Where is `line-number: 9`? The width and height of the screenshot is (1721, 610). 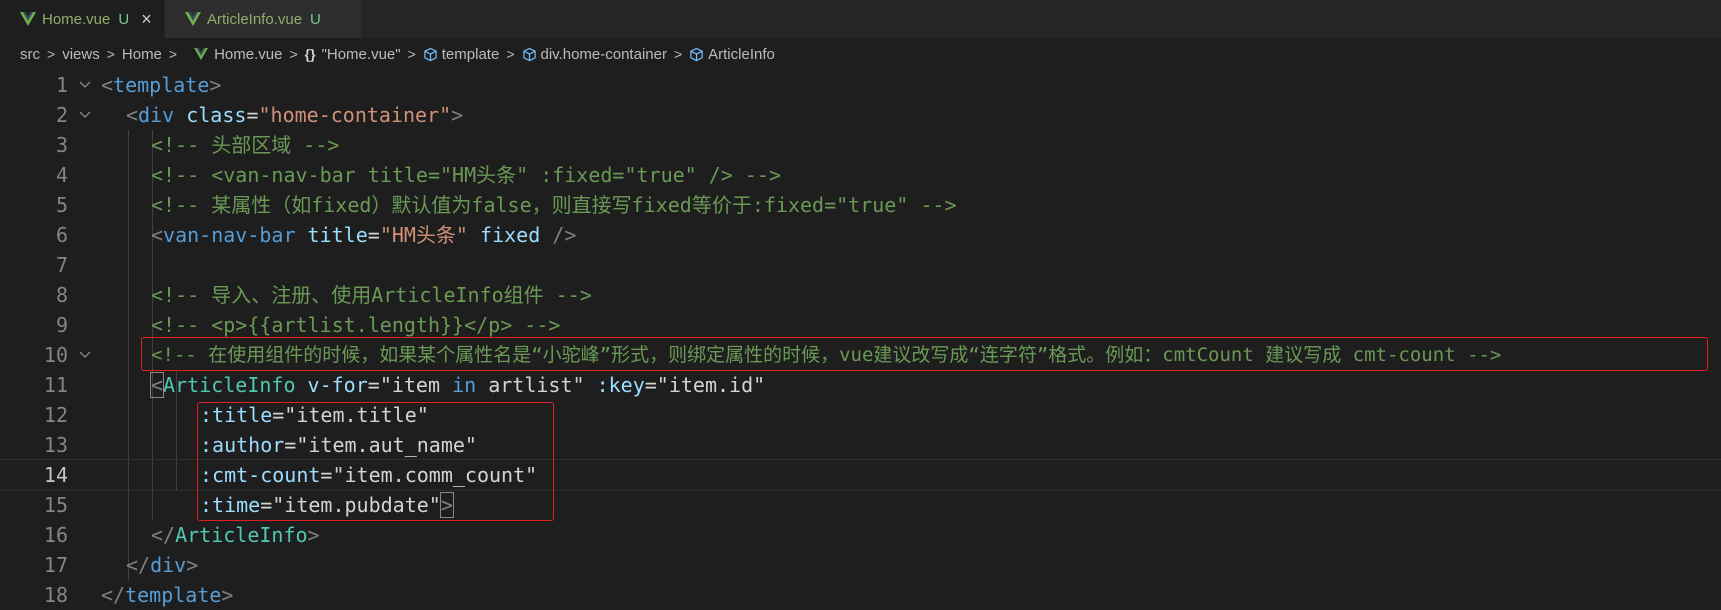
line-number: 9 is located at coordinates (61, 325).